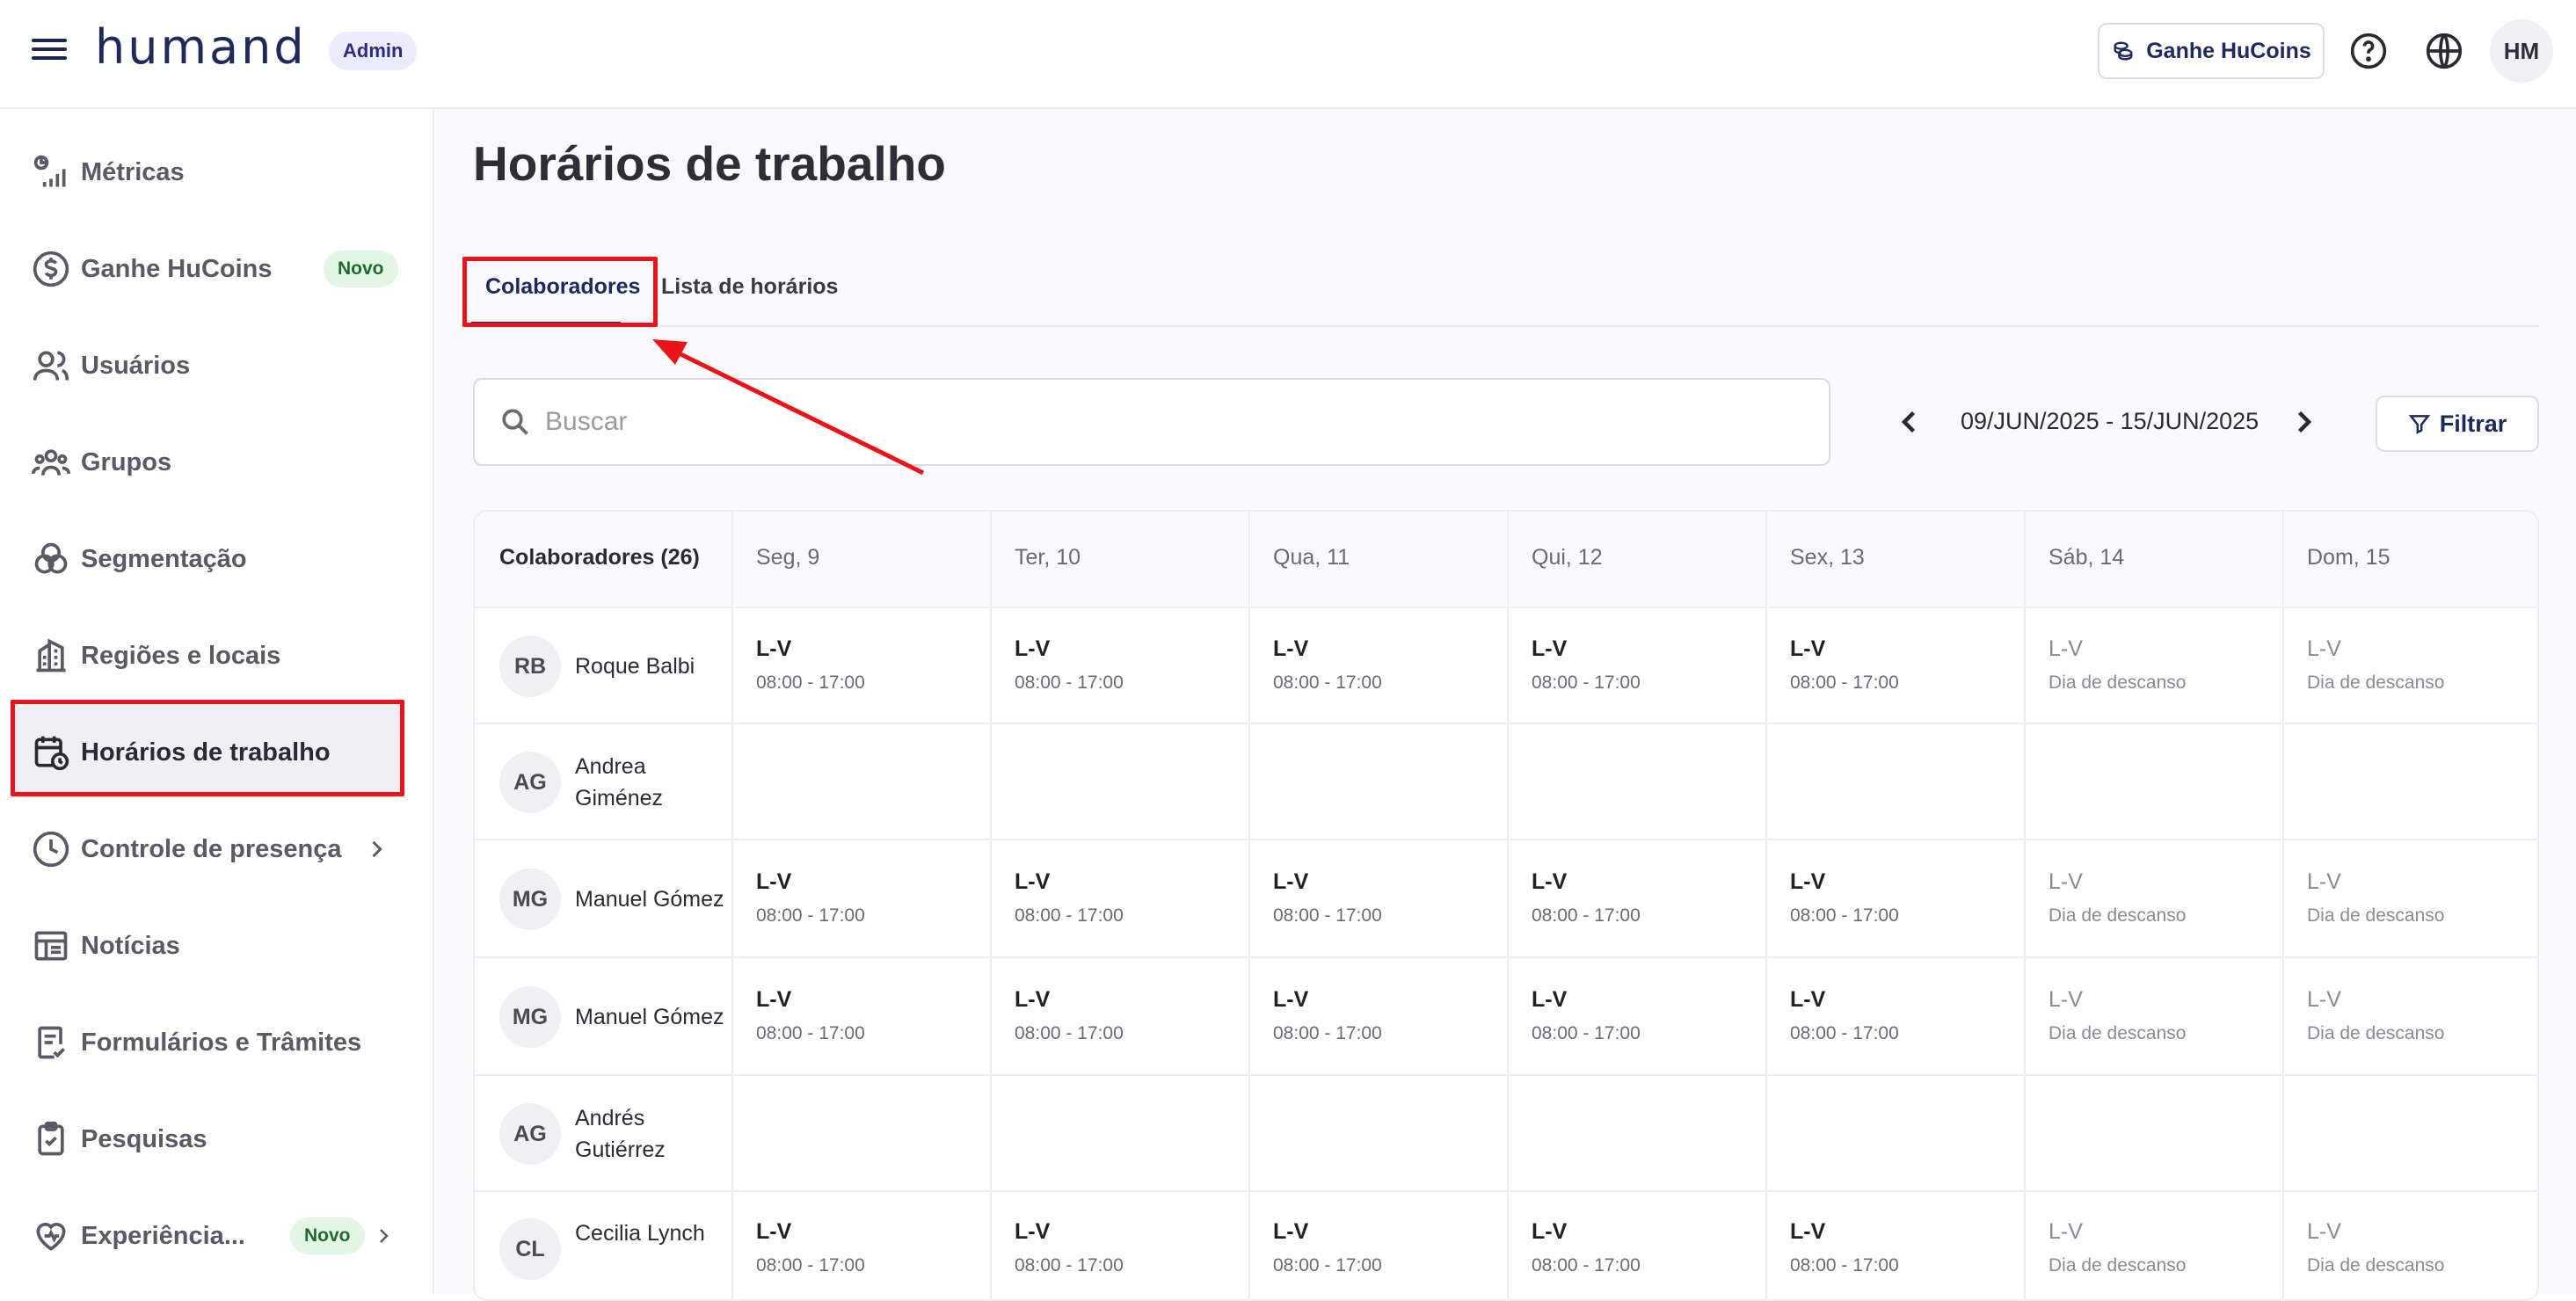  What do you see at coordinates (49, 51) in the screenshot?
I see `menu-icon` at bounding box center [49, 51].